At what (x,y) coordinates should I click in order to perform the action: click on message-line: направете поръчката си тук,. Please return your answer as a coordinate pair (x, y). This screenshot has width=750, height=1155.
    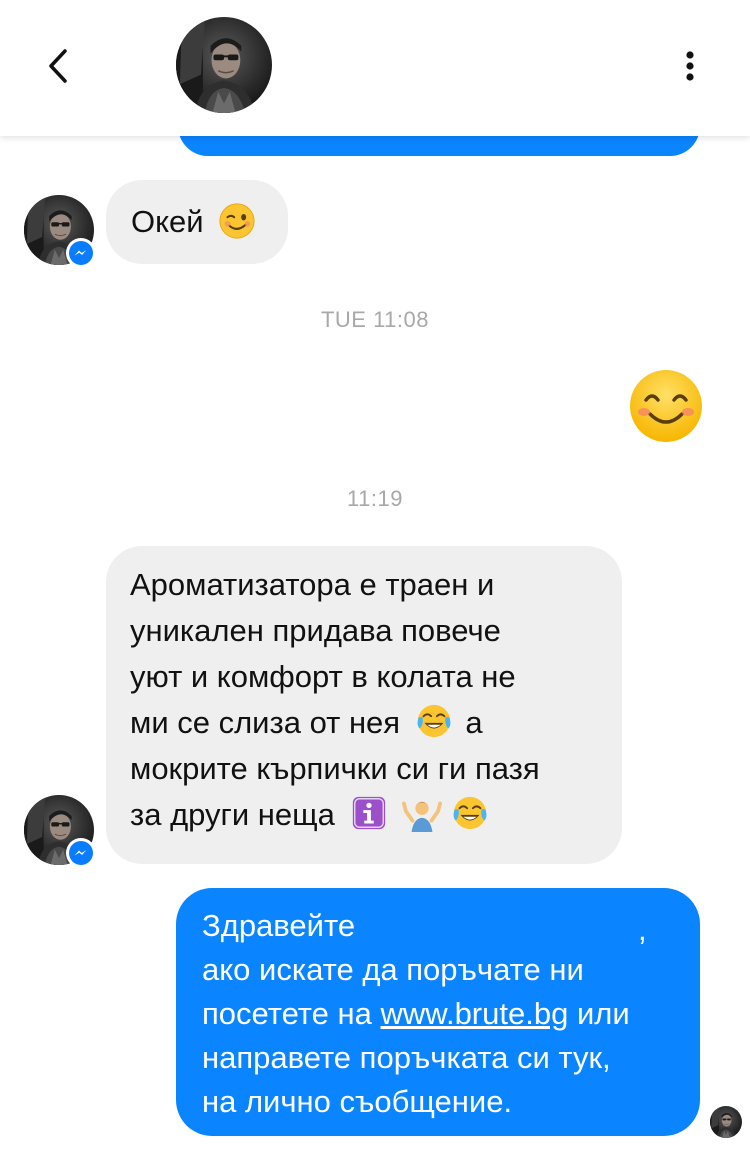
    Looking at the image, I should click on (406, 1057).